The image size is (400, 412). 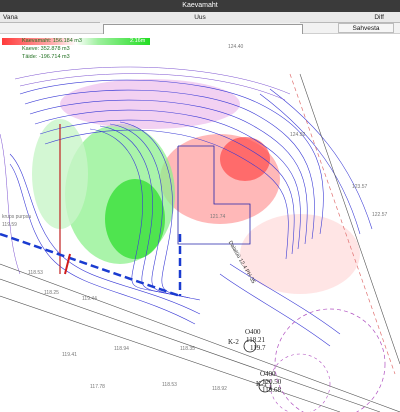 I want to click on elevation-label-6: 119.59, so click(x=9, y=225).